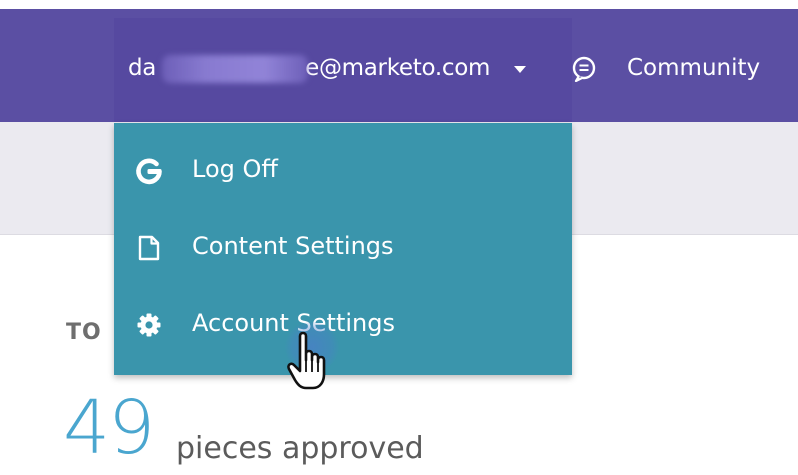  I want to click on power-icon, so click(149, 171).